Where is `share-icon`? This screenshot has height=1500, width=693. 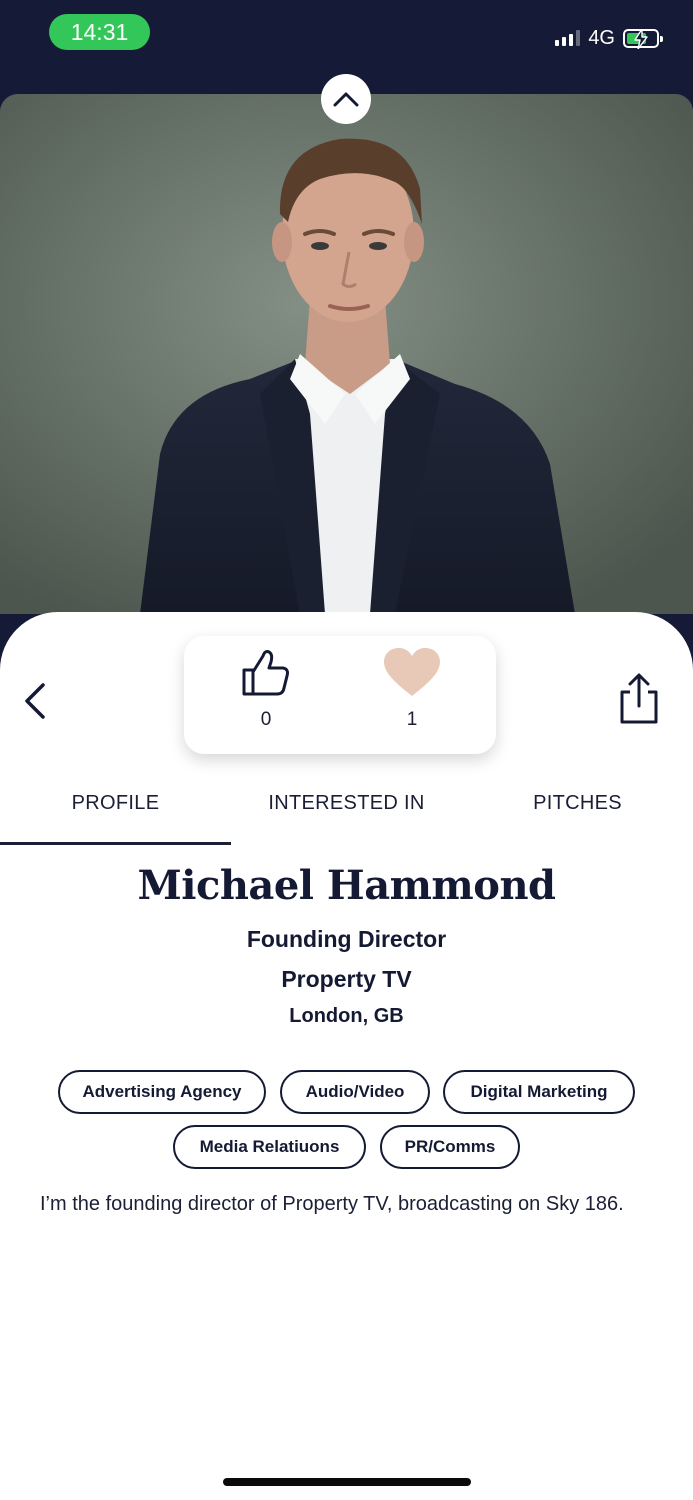 share-icon is located at coordinates (639, 698).